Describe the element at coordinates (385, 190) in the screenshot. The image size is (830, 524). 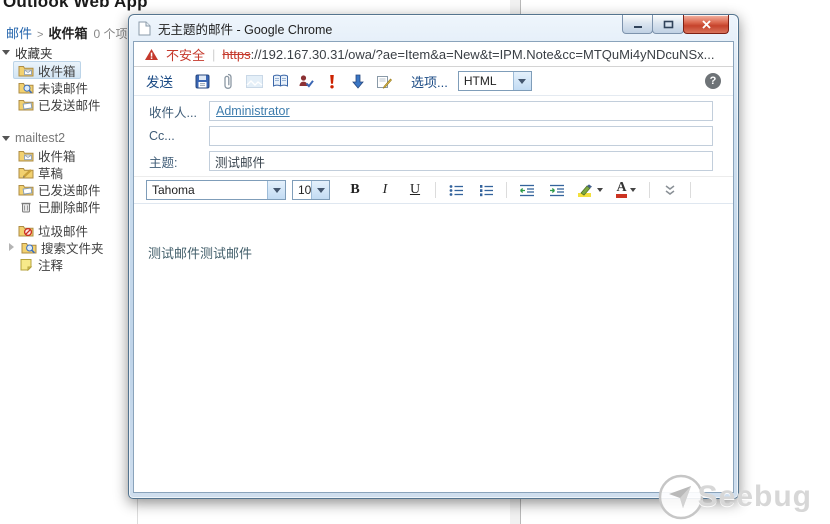
I see `italic-button: I` at that location.